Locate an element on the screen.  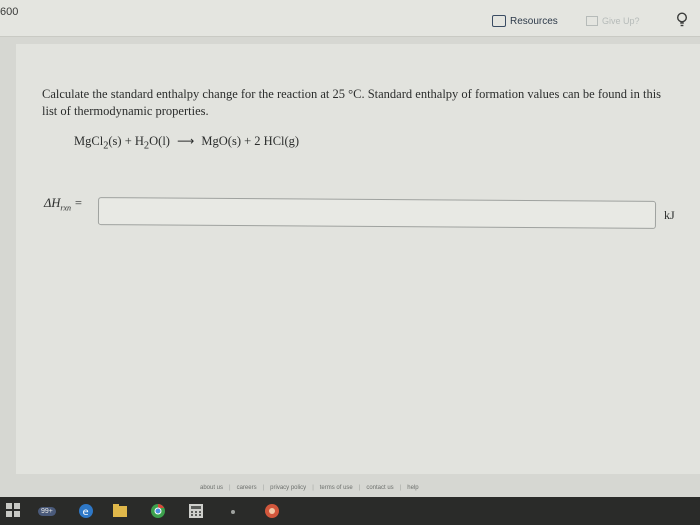
equals-sign: = is located at coordinates (77, 203).